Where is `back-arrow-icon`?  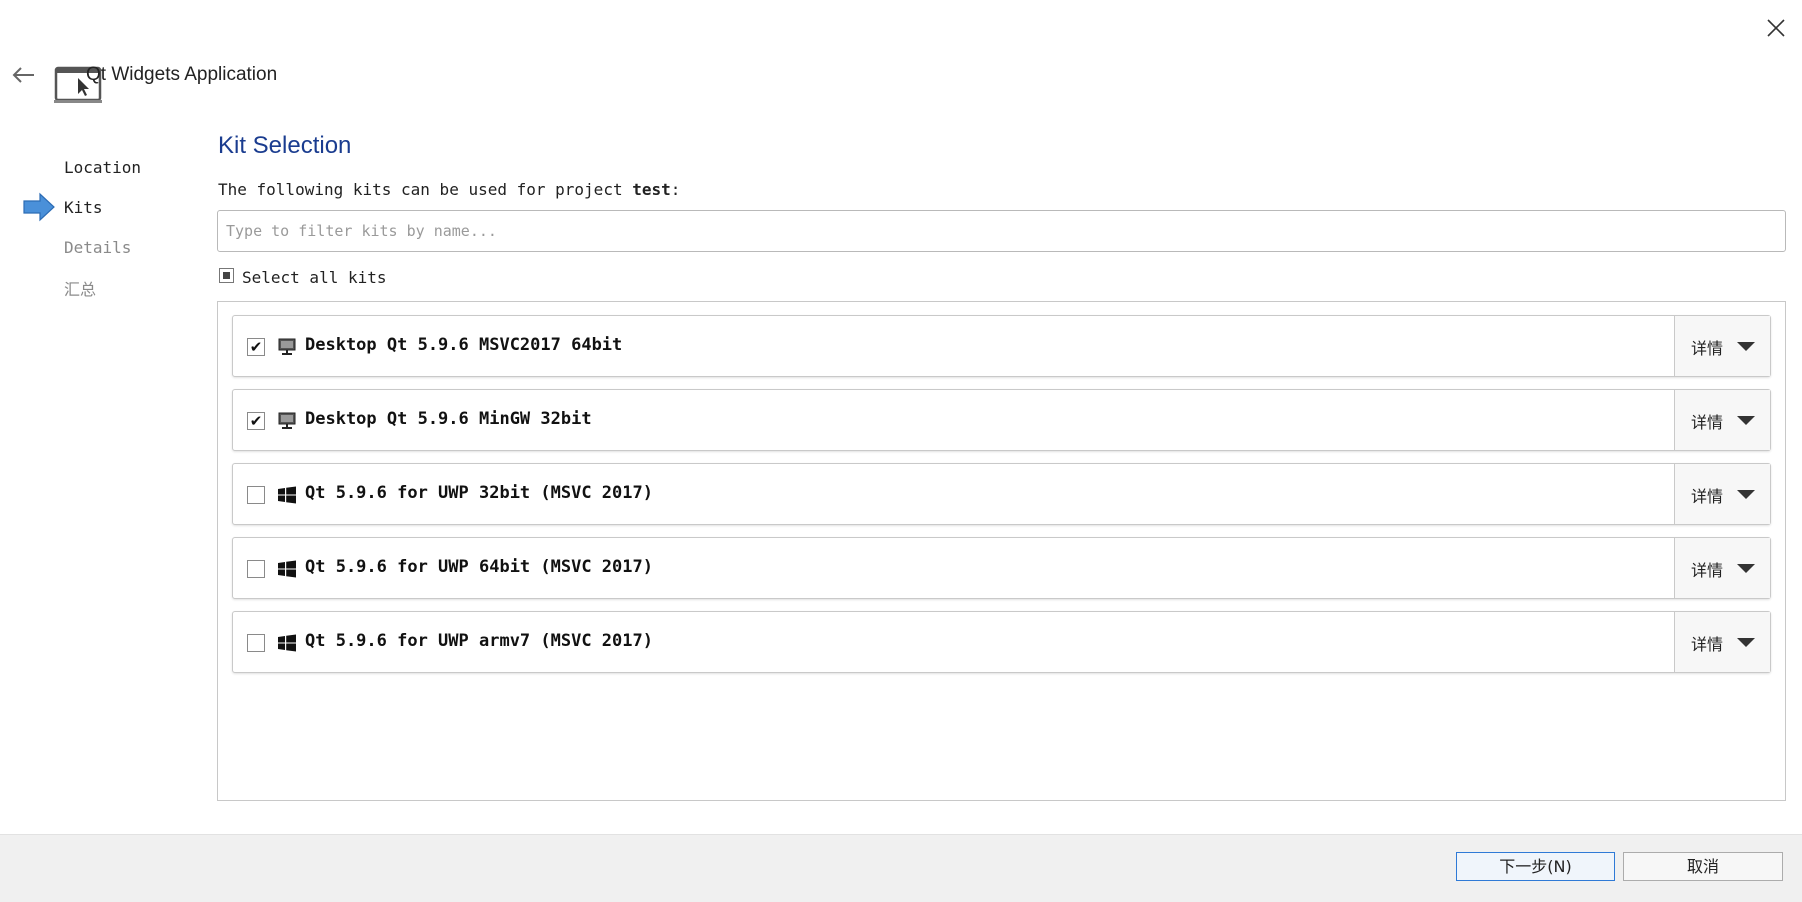
back-arrow-icon is located at coordinates (23, 75).